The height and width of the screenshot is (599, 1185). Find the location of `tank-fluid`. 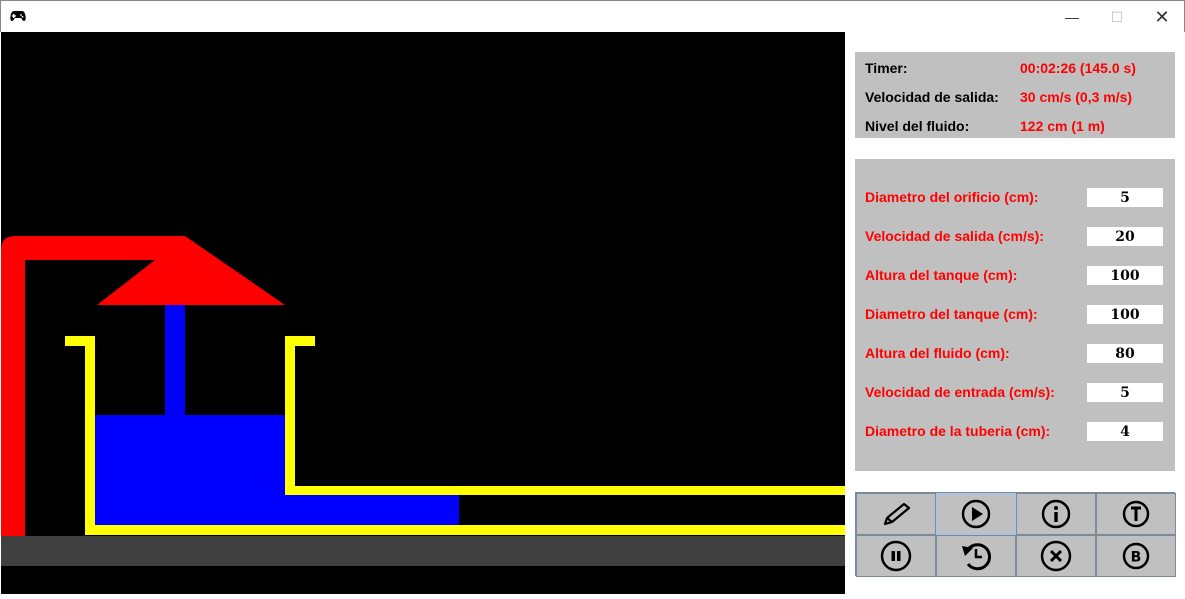

tank-fluid is located at coordinates (190, 470).